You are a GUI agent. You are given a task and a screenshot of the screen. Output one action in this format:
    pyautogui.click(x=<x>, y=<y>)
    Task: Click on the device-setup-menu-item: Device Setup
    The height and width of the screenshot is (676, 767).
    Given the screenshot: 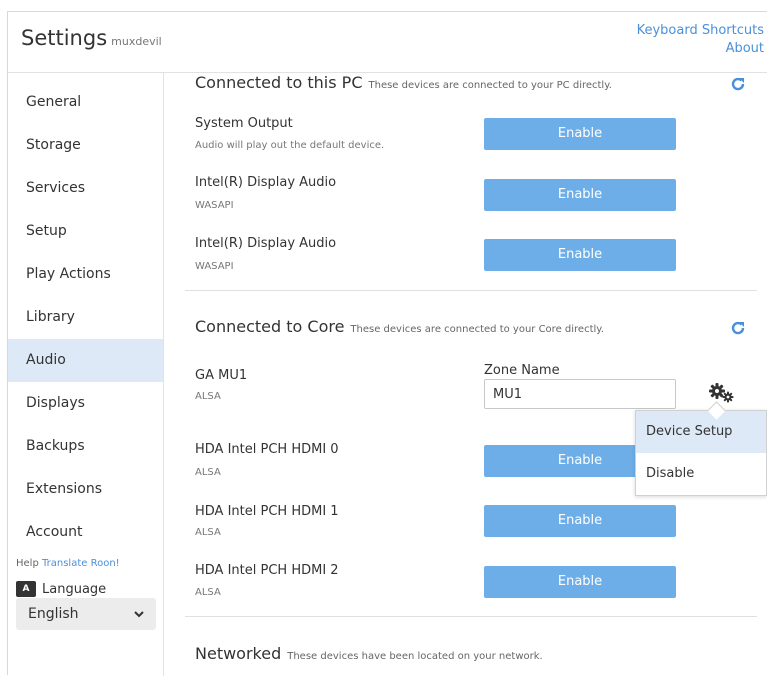 What is the action you would take?
    pyautogui.click(x=701, y=432)
    